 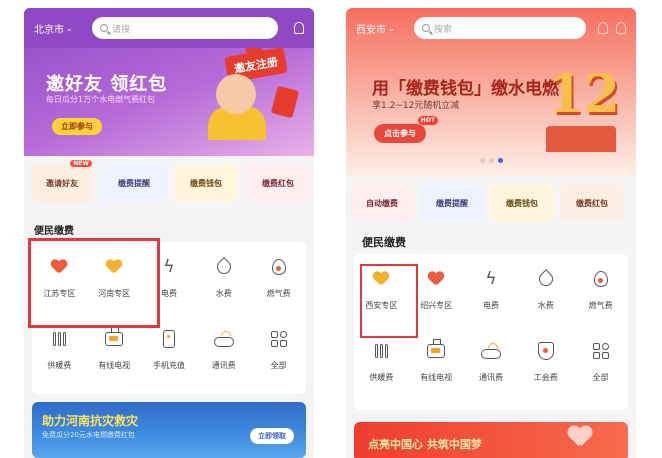 I want to click on top-bar: 北京市 ⌄ 请搜, so click(x=169, y=28).